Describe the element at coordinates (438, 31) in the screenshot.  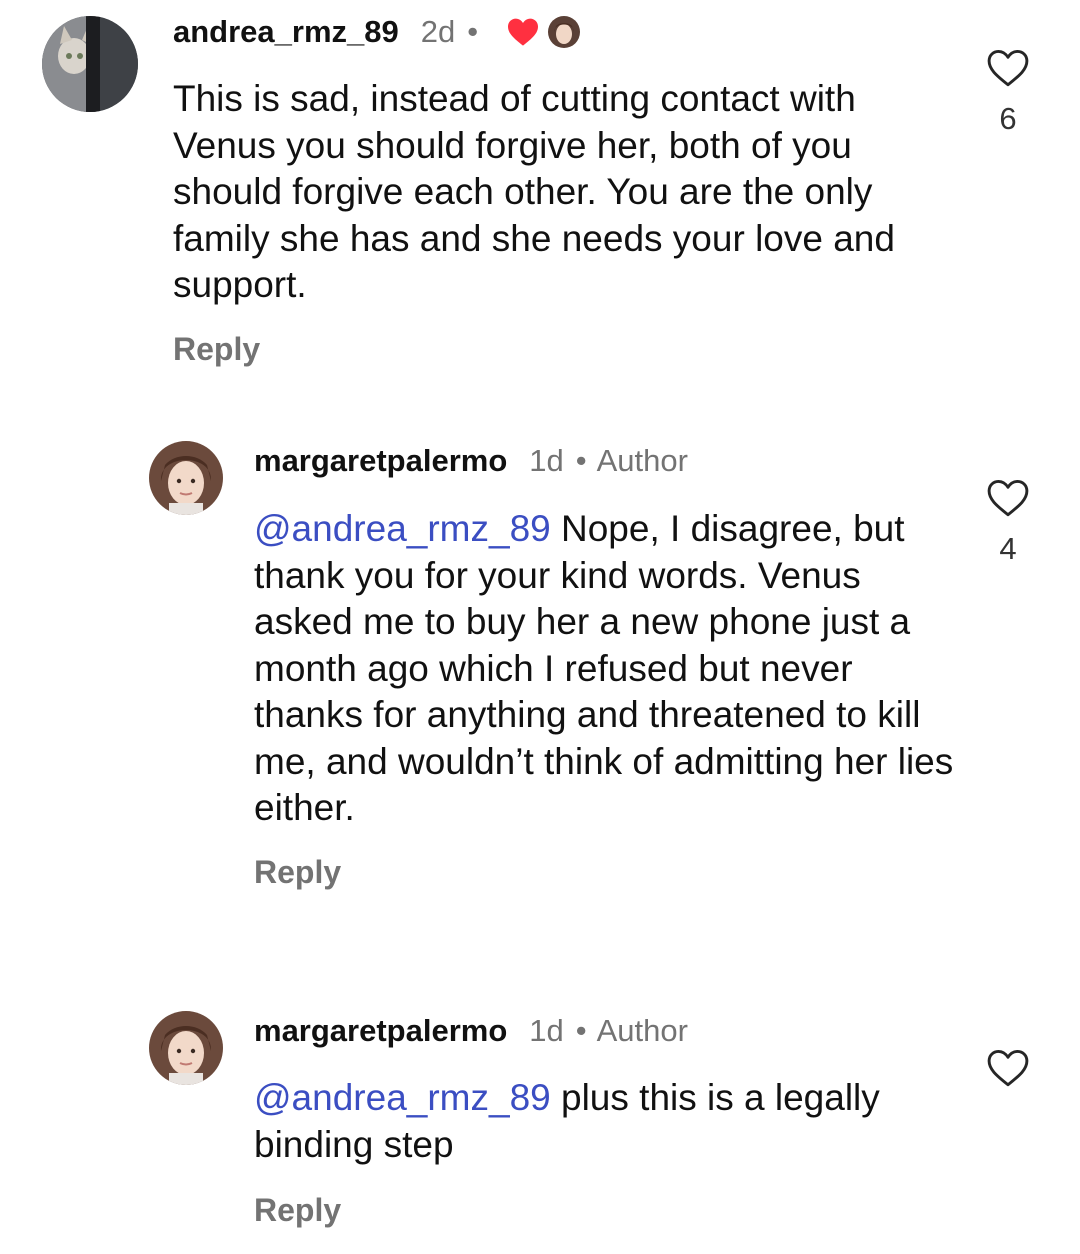
I see `timestamp: 2d` at that location.